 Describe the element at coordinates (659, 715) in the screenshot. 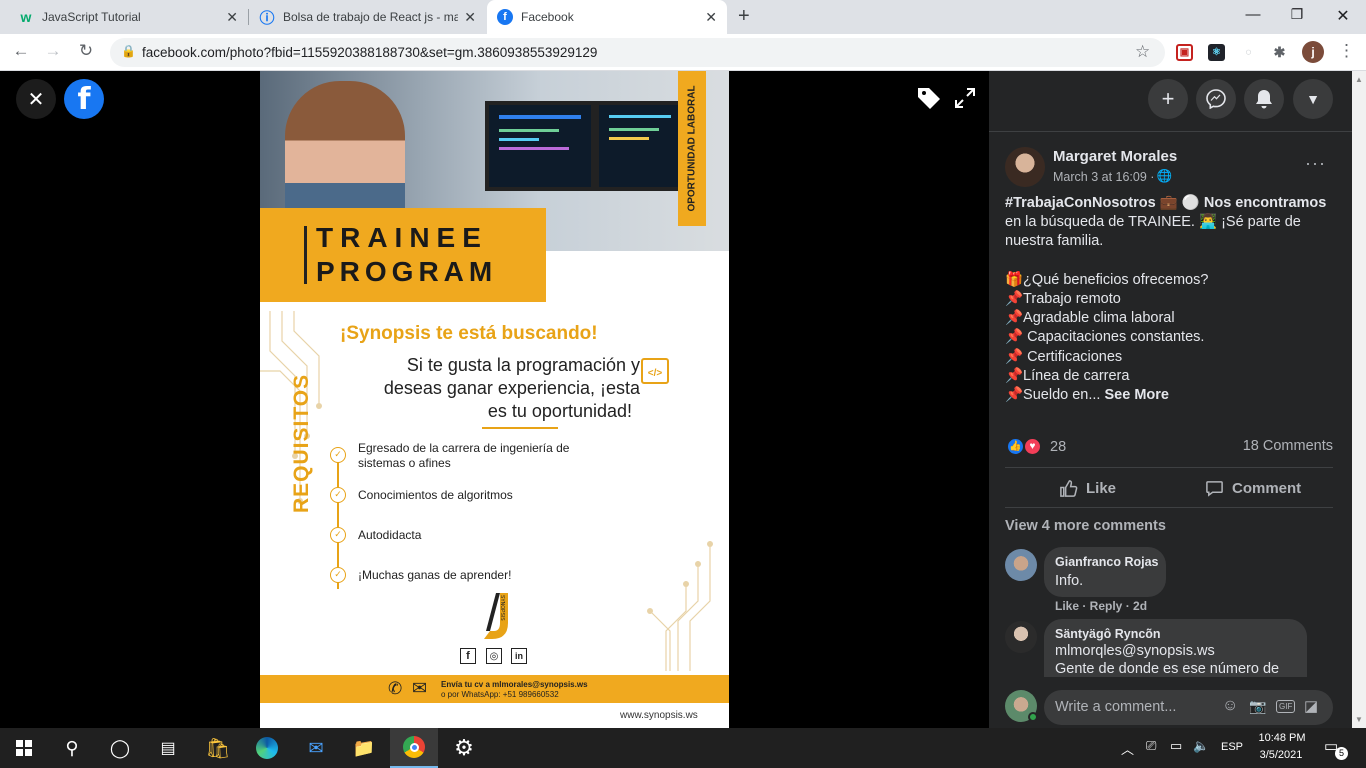

I see `poster-website: www.synopsis.ws` at that location.